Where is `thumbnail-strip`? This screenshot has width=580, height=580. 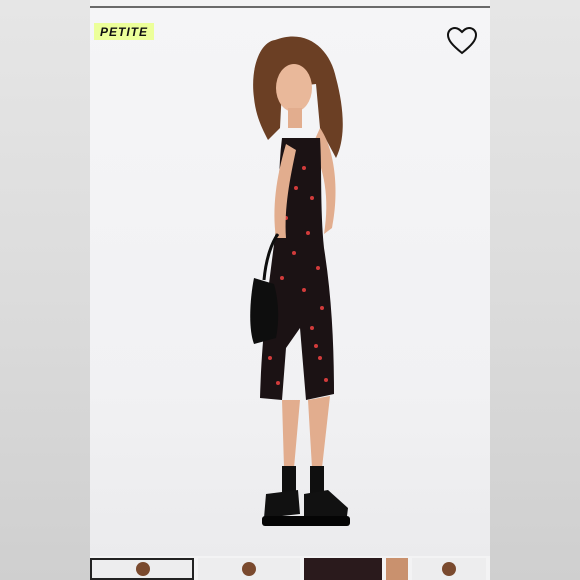
thumbnail-strip is located at coordinates (290, 569).